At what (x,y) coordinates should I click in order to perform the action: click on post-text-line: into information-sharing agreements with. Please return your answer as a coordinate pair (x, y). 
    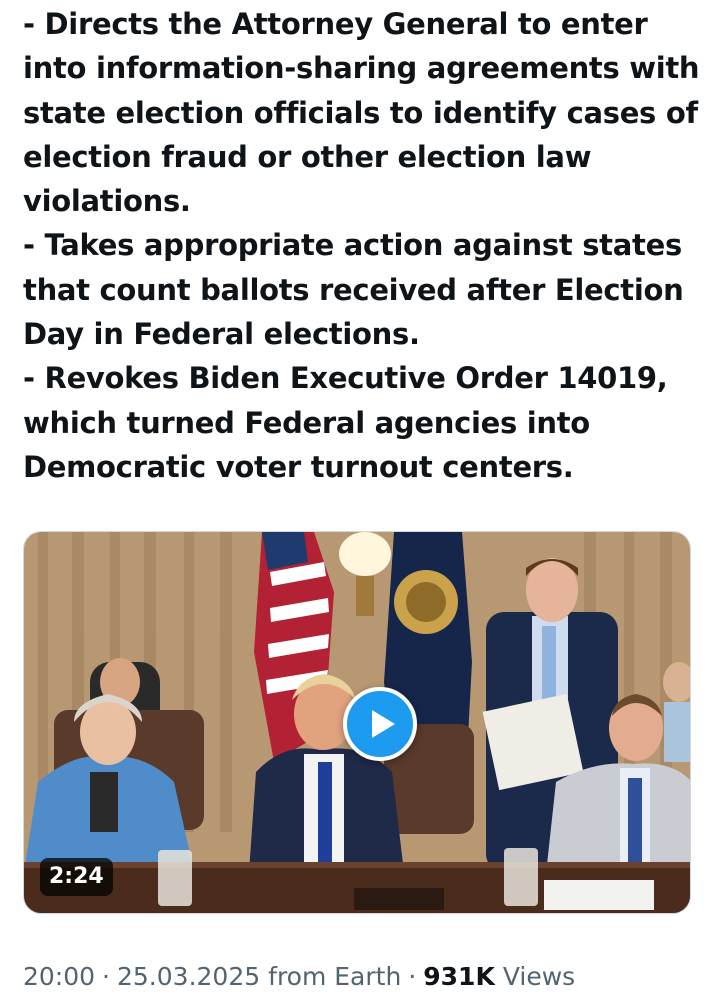
    Looking at the image, I should click on (361, 68).